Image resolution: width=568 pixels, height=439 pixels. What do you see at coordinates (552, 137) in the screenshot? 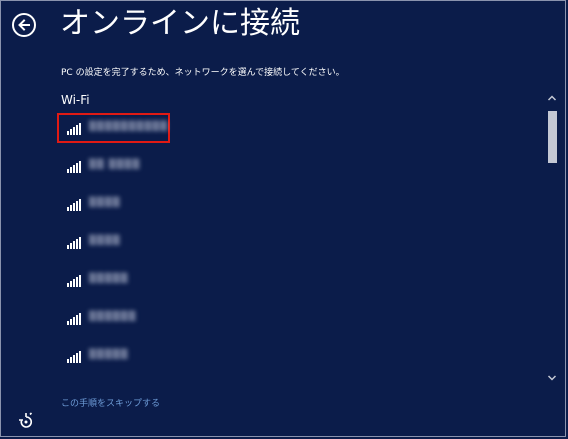
I see `scroll-thumb` at bounding box center [552, 137].